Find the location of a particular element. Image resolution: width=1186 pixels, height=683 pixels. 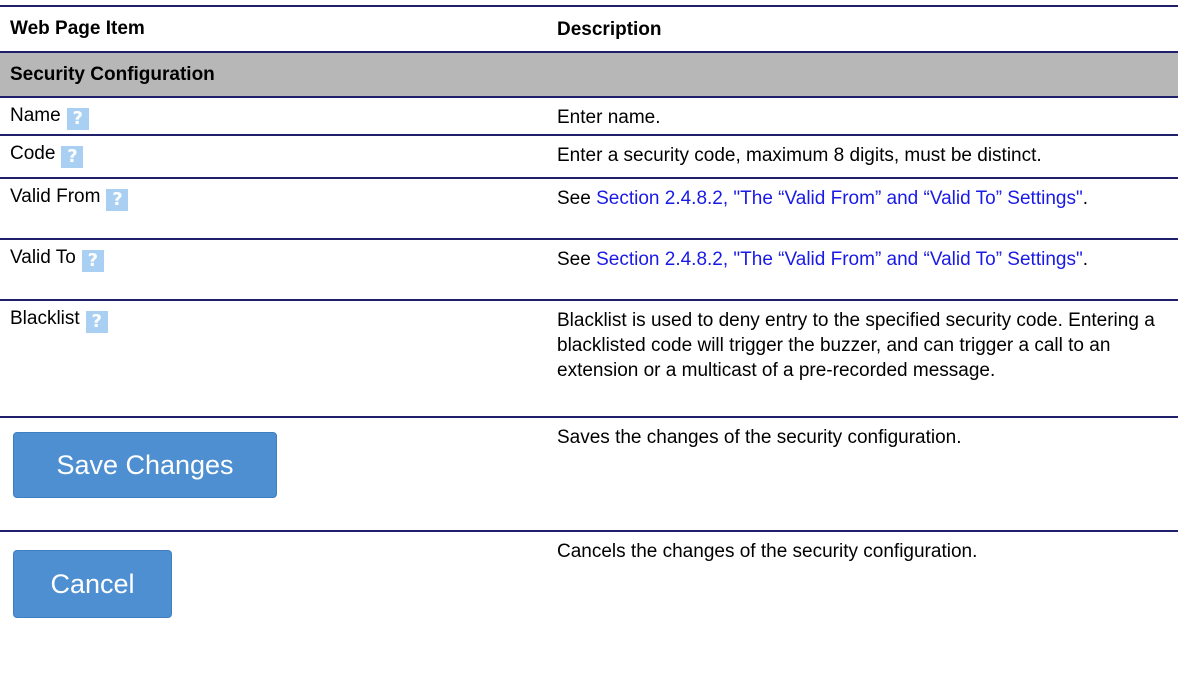

item-cell: Cancel is located at coordinates (278, 575).